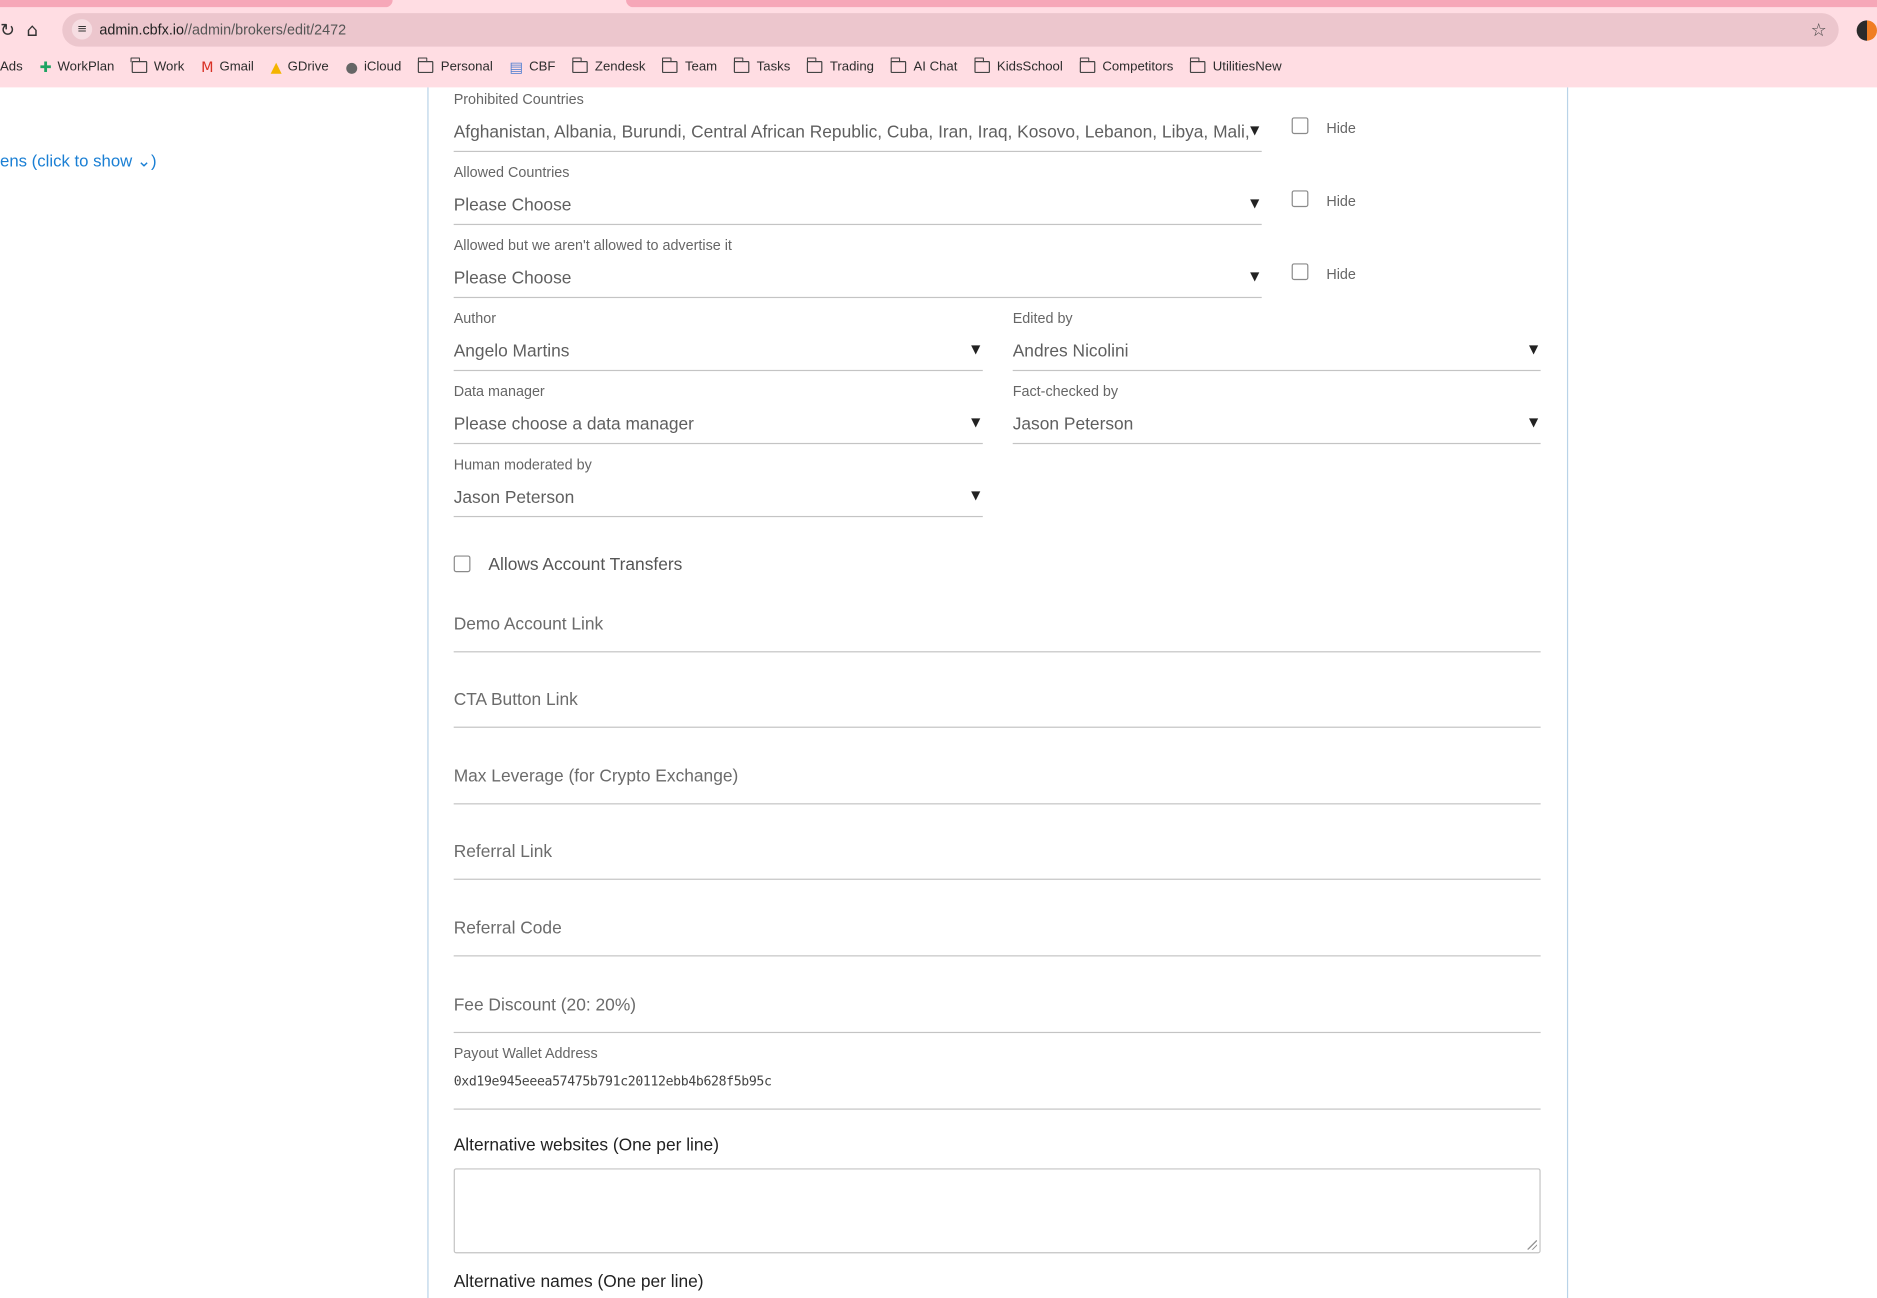 Image resolution: width=1877 pixels, height=1298 pixels. What do you see at coordinates (1300, 199) in the screenshot?
I see `allowed-hide-checkbox` at bounding box center [1300, 199].